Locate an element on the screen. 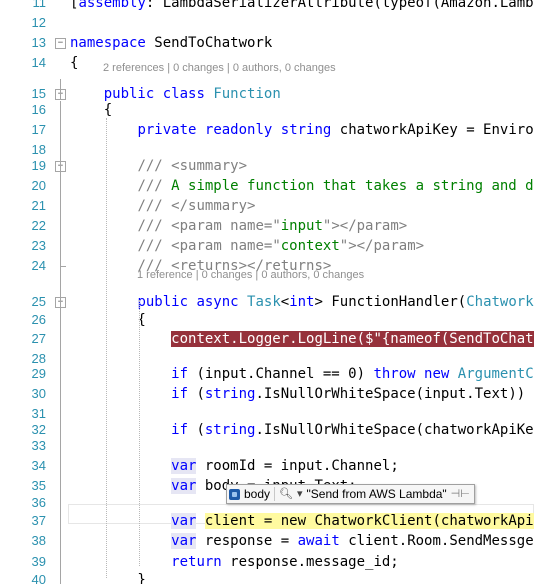  code-token: SendToChatwork is located at coordinates (209, 43).